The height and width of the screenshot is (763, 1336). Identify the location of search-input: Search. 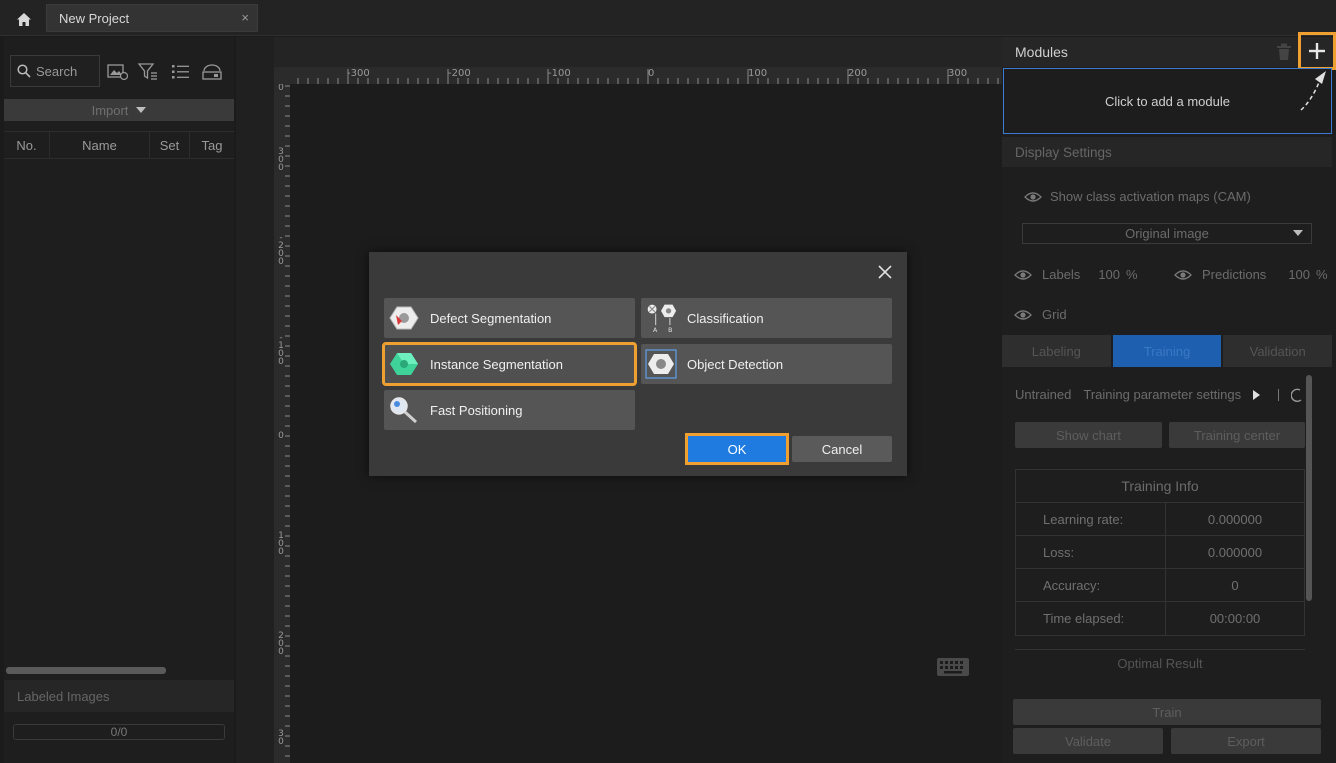
(55, 71).